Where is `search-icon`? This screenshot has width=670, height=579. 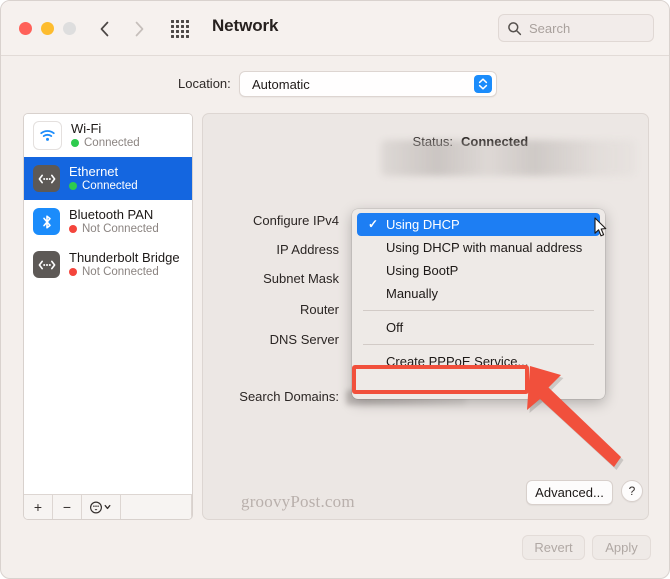 search-icon is located at coordinates (514, 28).